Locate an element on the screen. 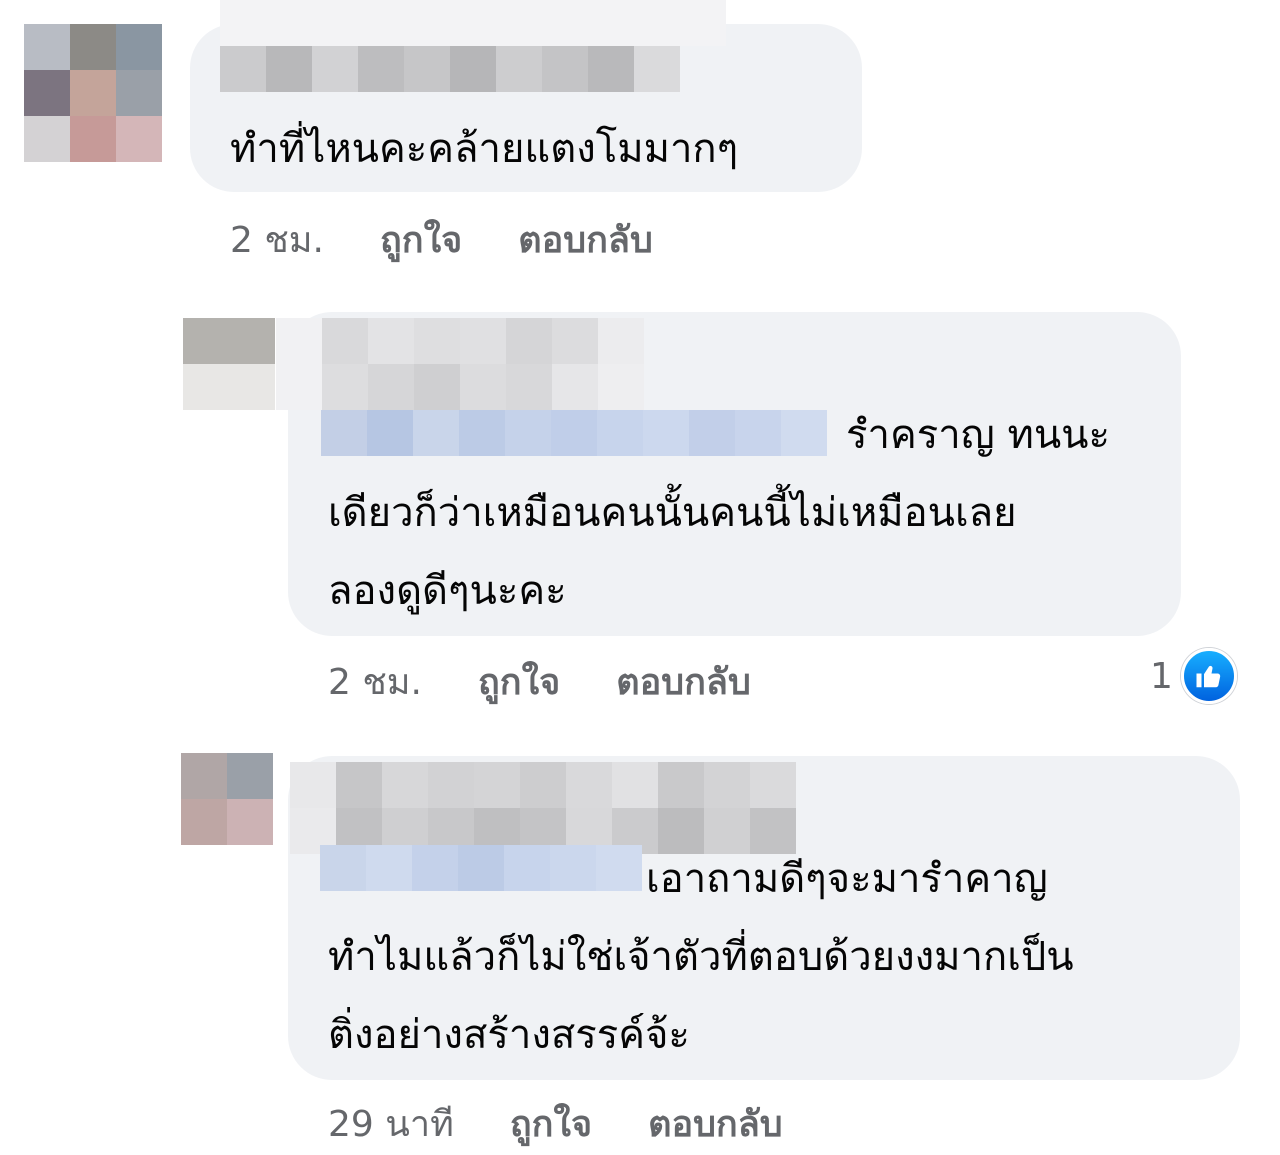  comment-text: รำคราญ ทนนะ is located at coordinates (978, 435).